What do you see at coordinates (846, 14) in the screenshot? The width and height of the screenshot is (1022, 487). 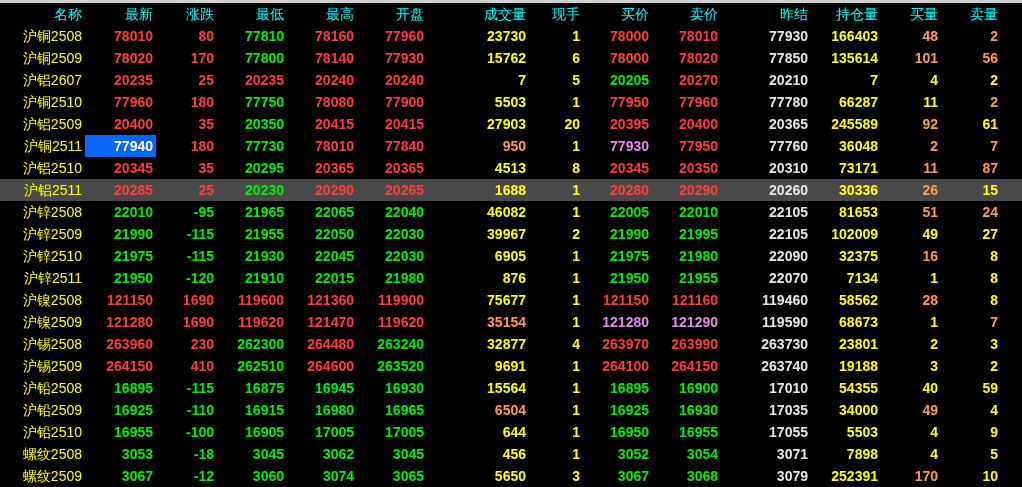 I see `column-header: 持仓量` at bounding box center [846, 14].